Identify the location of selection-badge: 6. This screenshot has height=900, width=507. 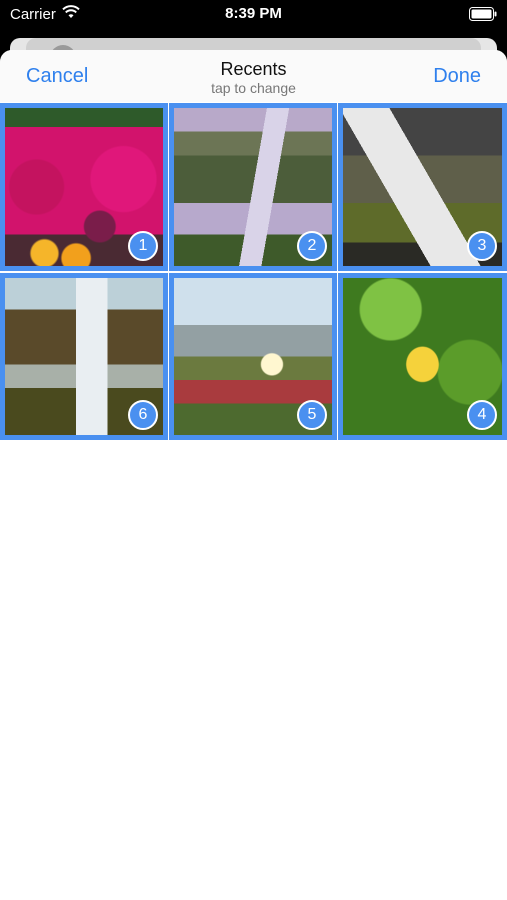
(143, 415).